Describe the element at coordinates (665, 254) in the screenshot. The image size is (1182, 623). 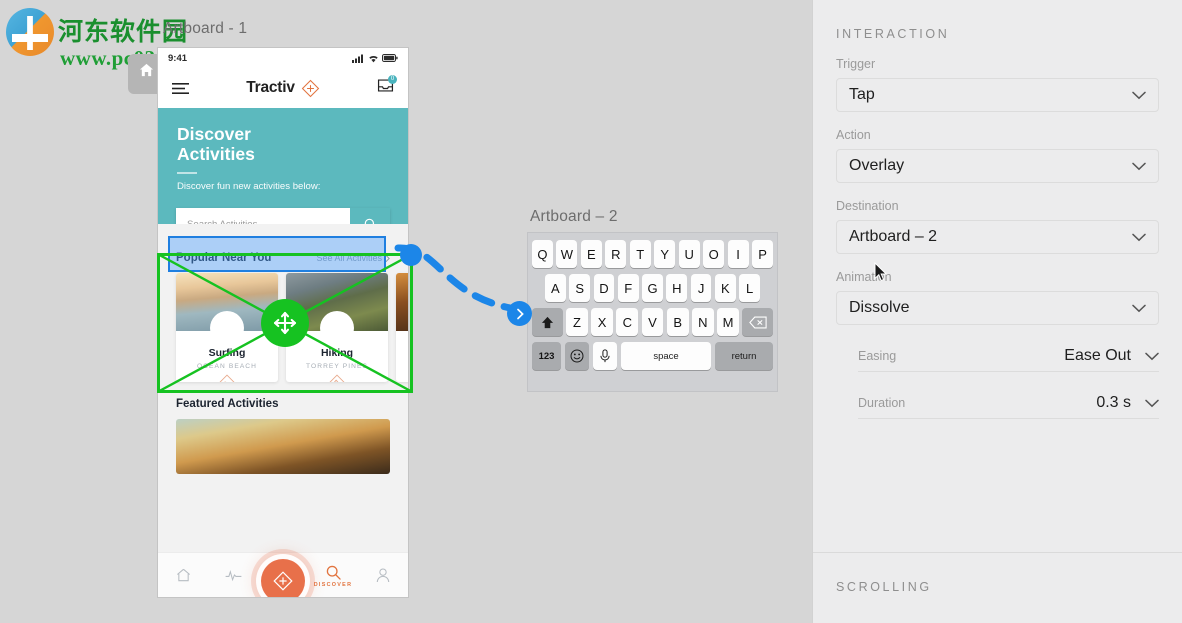
I see `key-y: Y` at that location.